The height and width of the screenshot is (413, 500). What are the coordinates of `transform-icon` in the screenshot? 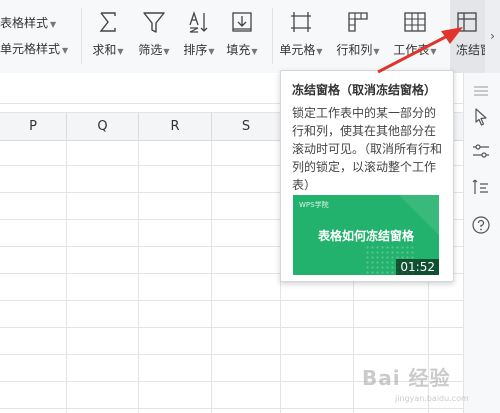 It's located at (481, 187).